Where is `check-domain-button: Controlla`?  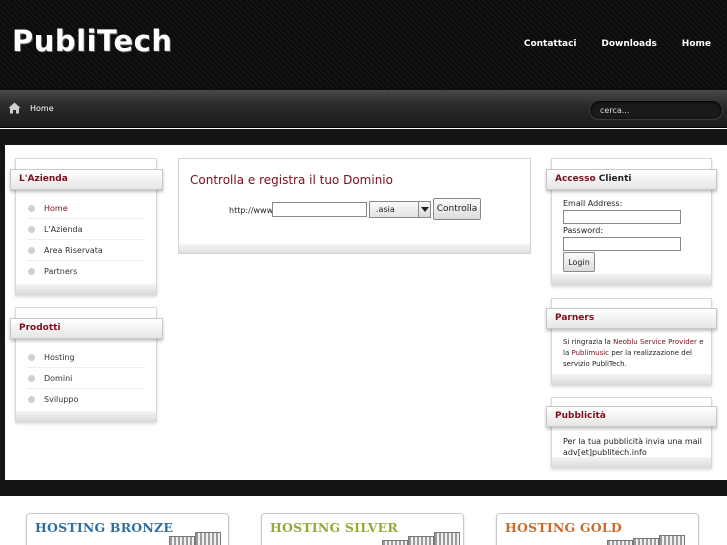 check-domain-button: Controlla is located at coordinates (457, 209).